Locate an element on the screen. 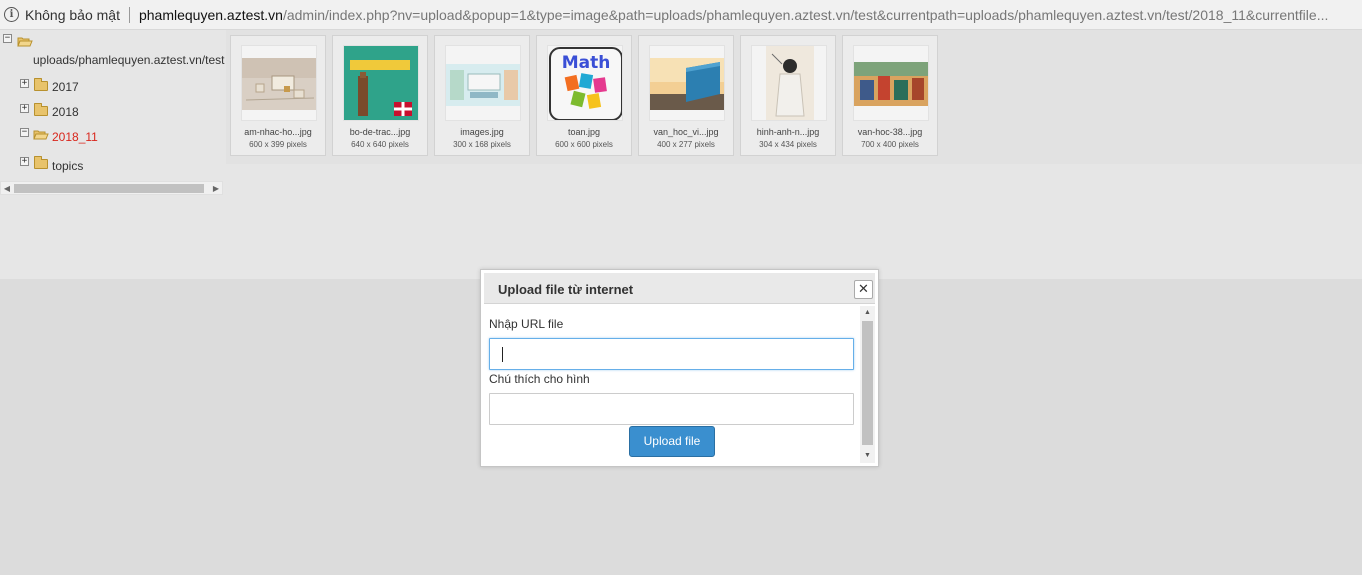 This screenshot has width=1362, height=575. caption-field is located at coordinates (671, 409).